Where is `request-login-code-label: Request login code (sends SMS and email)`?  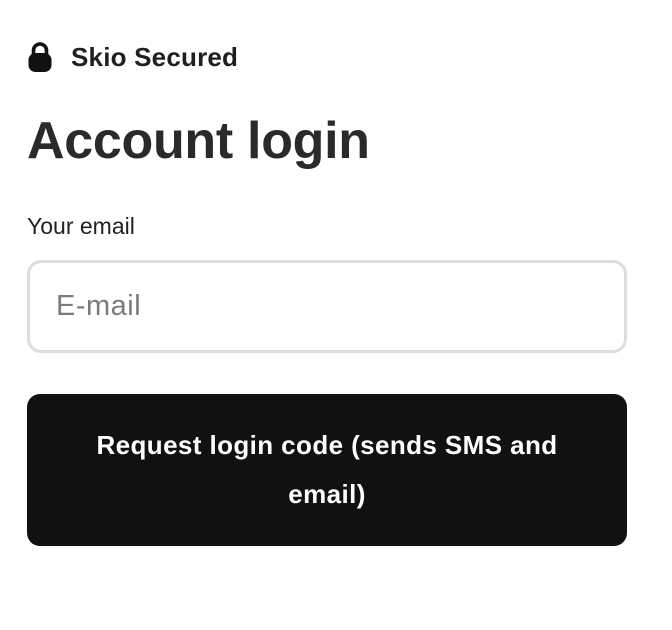
request-login-code-label: Request login code (sends SMS and email) is located at coordinates (327, 469).